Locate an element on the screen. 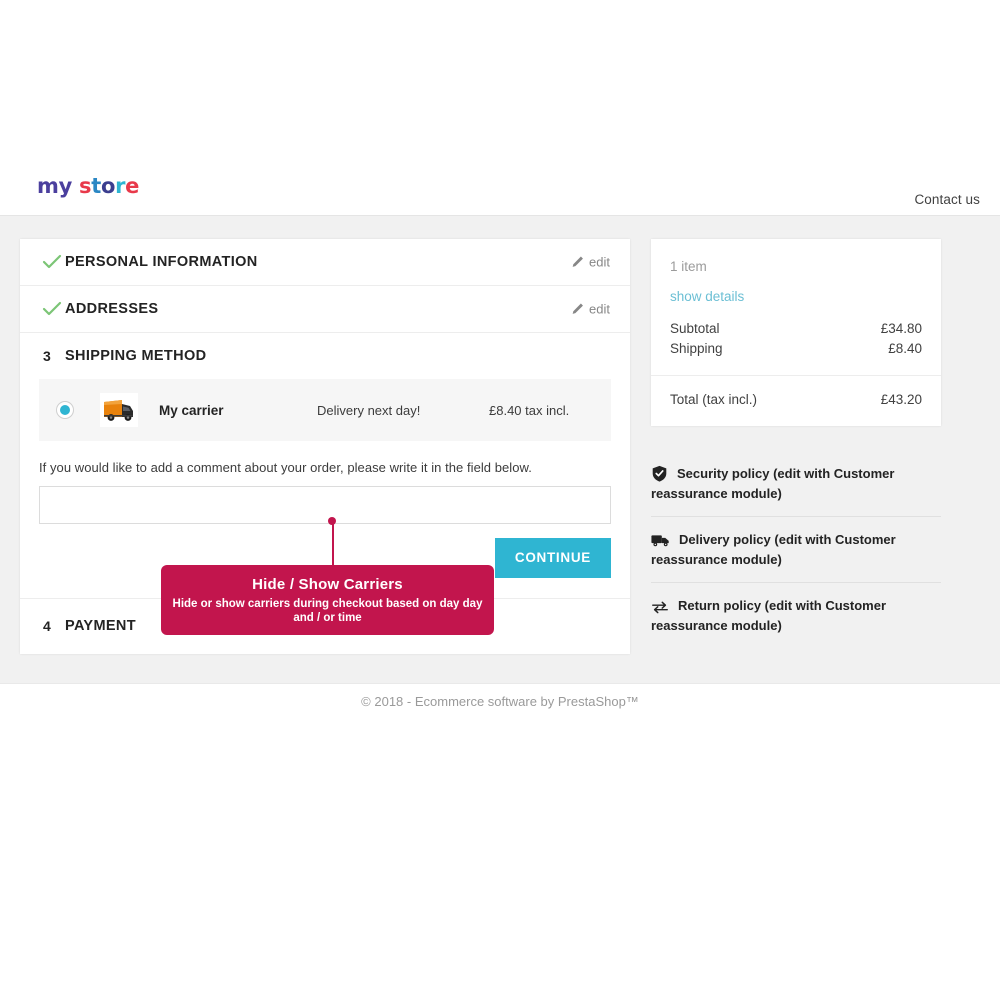  cart-line-label: Shipping is located at coordinates (696, 348).